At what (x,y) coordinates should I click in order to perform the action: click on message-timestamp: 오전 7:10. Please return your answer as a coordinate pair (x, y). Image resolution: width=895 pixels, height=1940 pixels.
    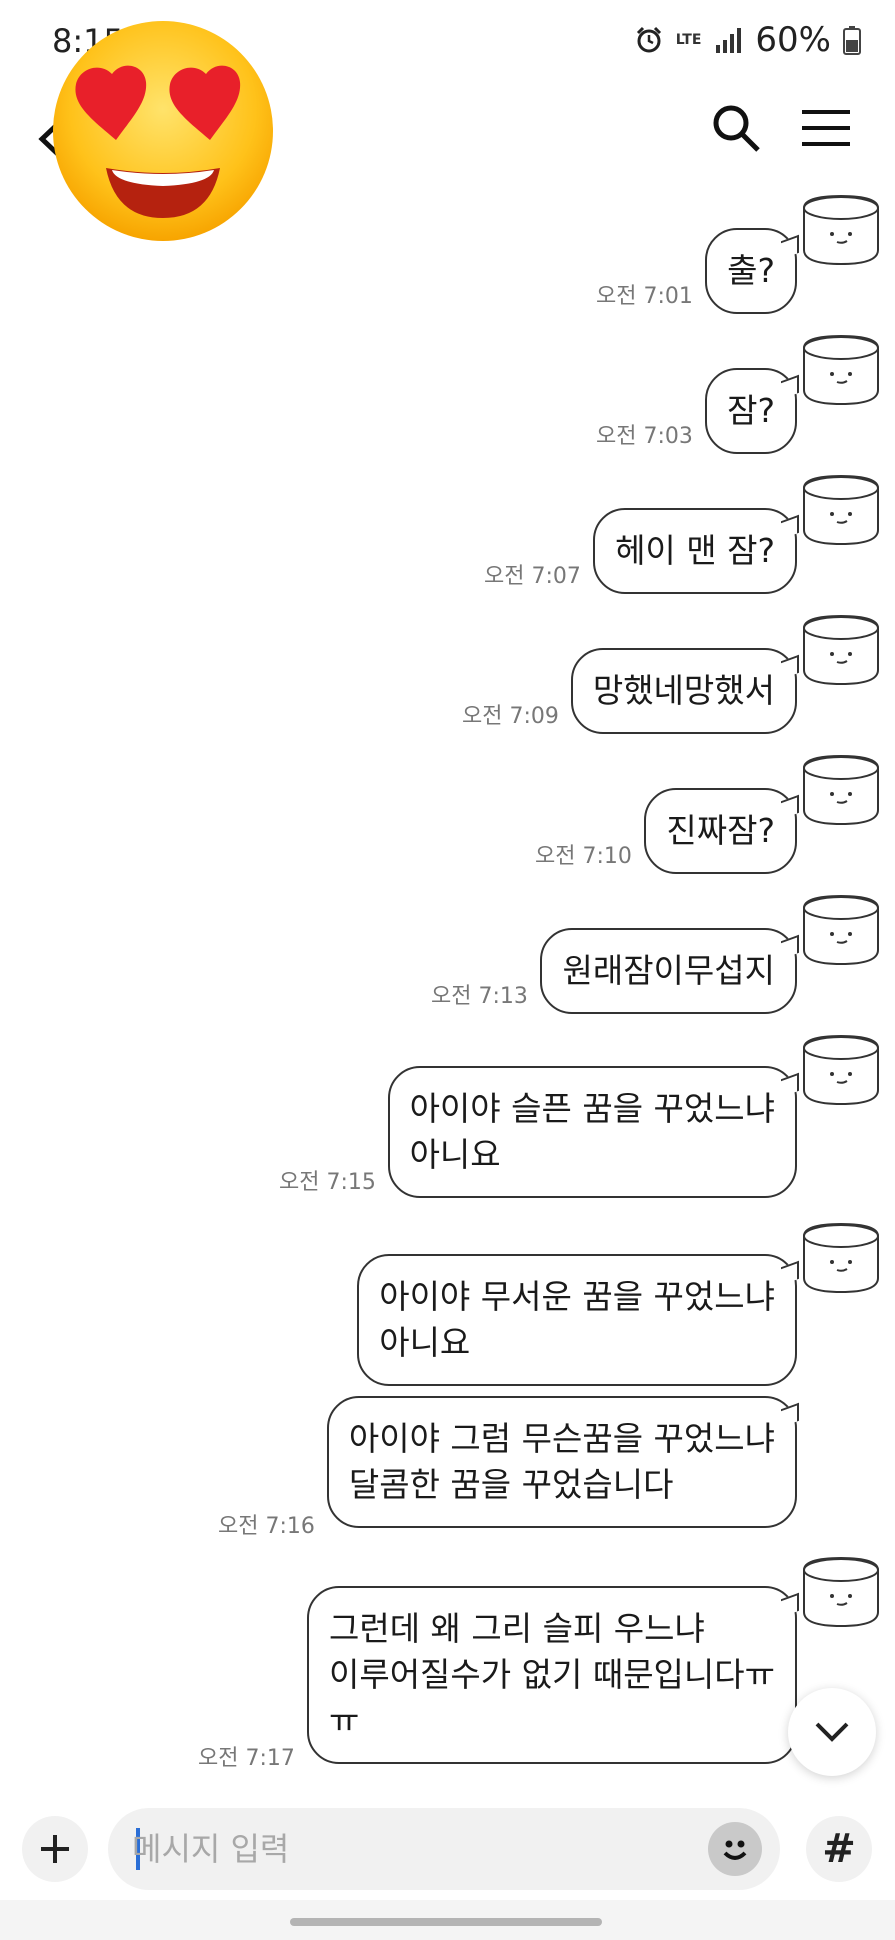
    Looking at the image, I should click on (583, 856).